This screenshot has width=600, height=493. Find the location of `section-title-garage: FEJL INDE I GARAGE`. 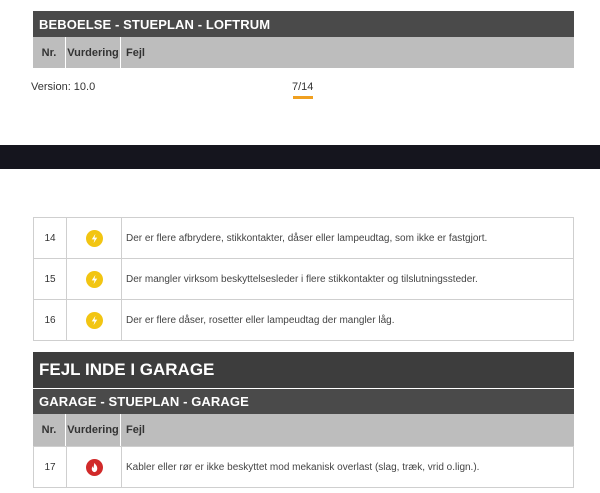

section-title-garage: FEJL INDE I GARAGE is located at coordinates (303, 370).